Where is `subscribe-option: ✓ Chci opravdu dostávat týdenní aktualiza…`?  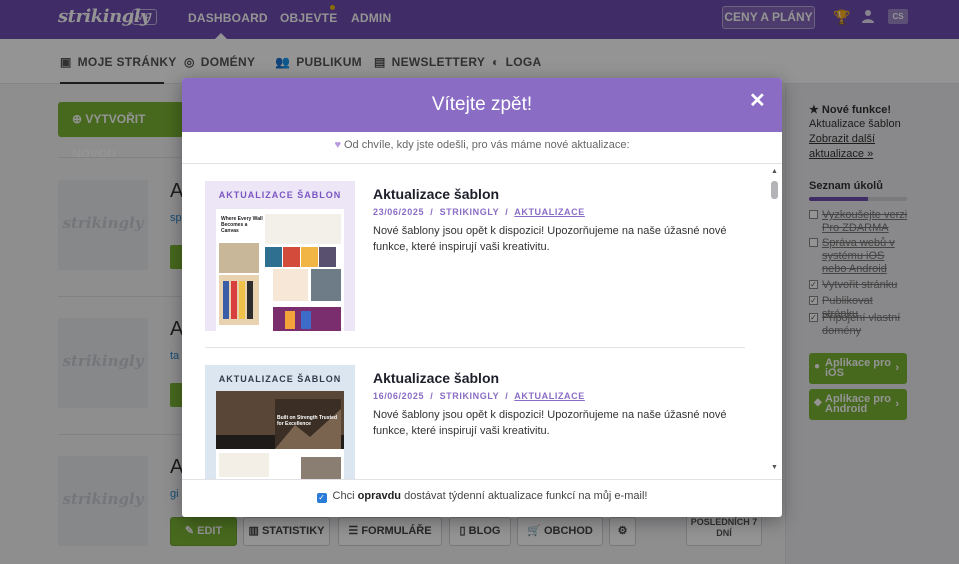 subscribe-option: ✓ Chci opravdu dostávat týdenní aktualiza… is located at coordinates (482, 496).